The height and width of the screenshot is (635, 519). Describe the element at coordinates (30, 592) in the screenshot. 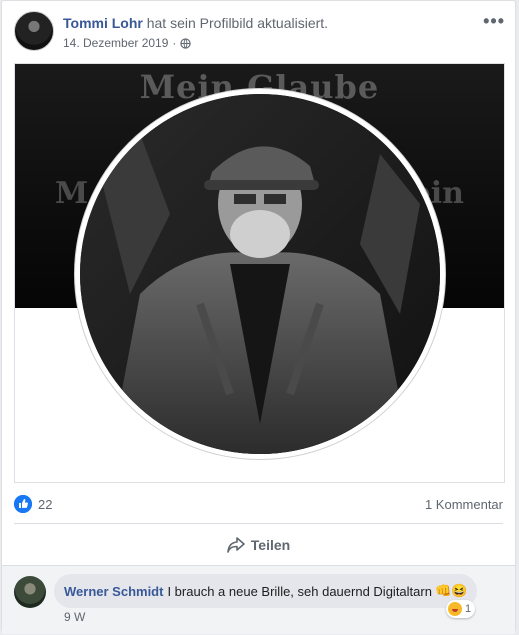

I see `commenter-avatar` at that location.